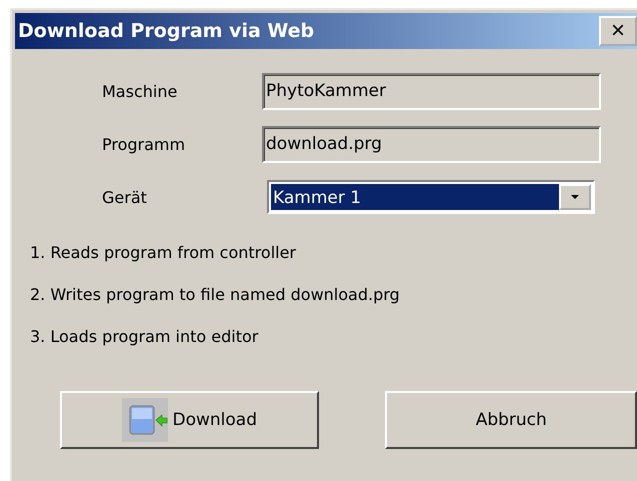  I want to click on text-field: download.prg, so click(431, 144).